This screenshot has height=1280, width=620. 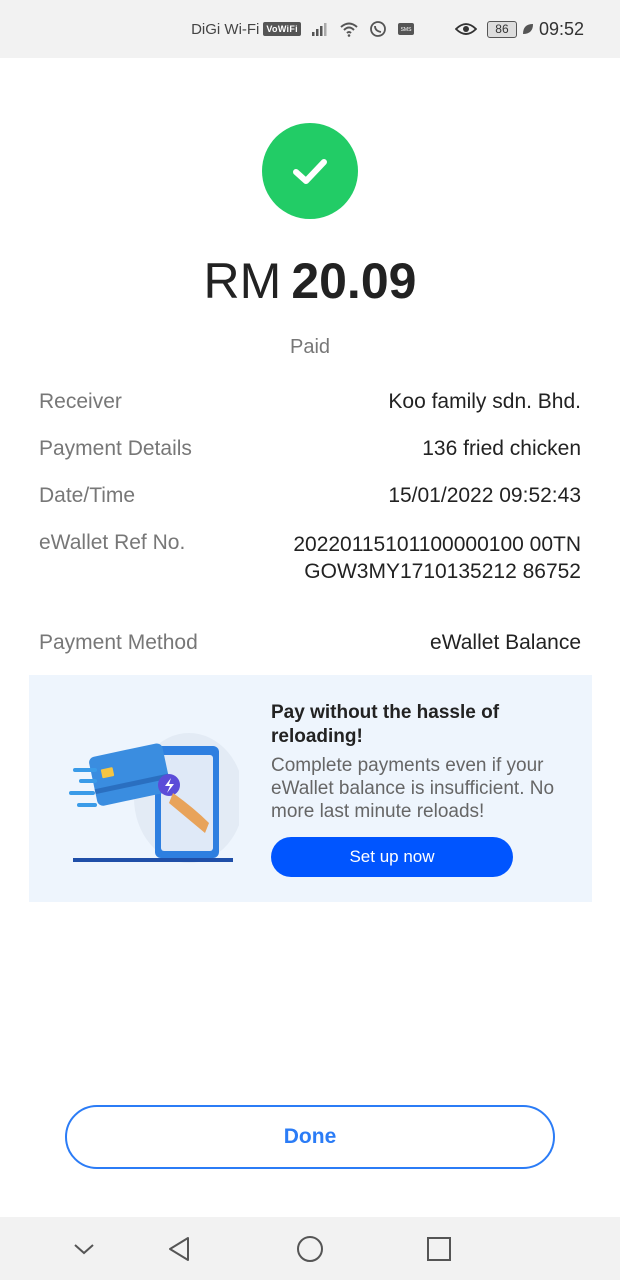 What do you see at coordinates (392, 857) in the screenshot?
I see `setup-now-button: Set up now` at bounding box center [392, 857].